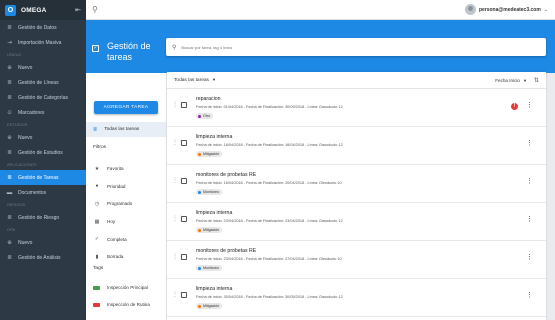  Describe the element at coordinates (43, 42) in the screenshot. I see `sidebar-item-importacion-masiva: ⇥ Importación Masiva` at that location.